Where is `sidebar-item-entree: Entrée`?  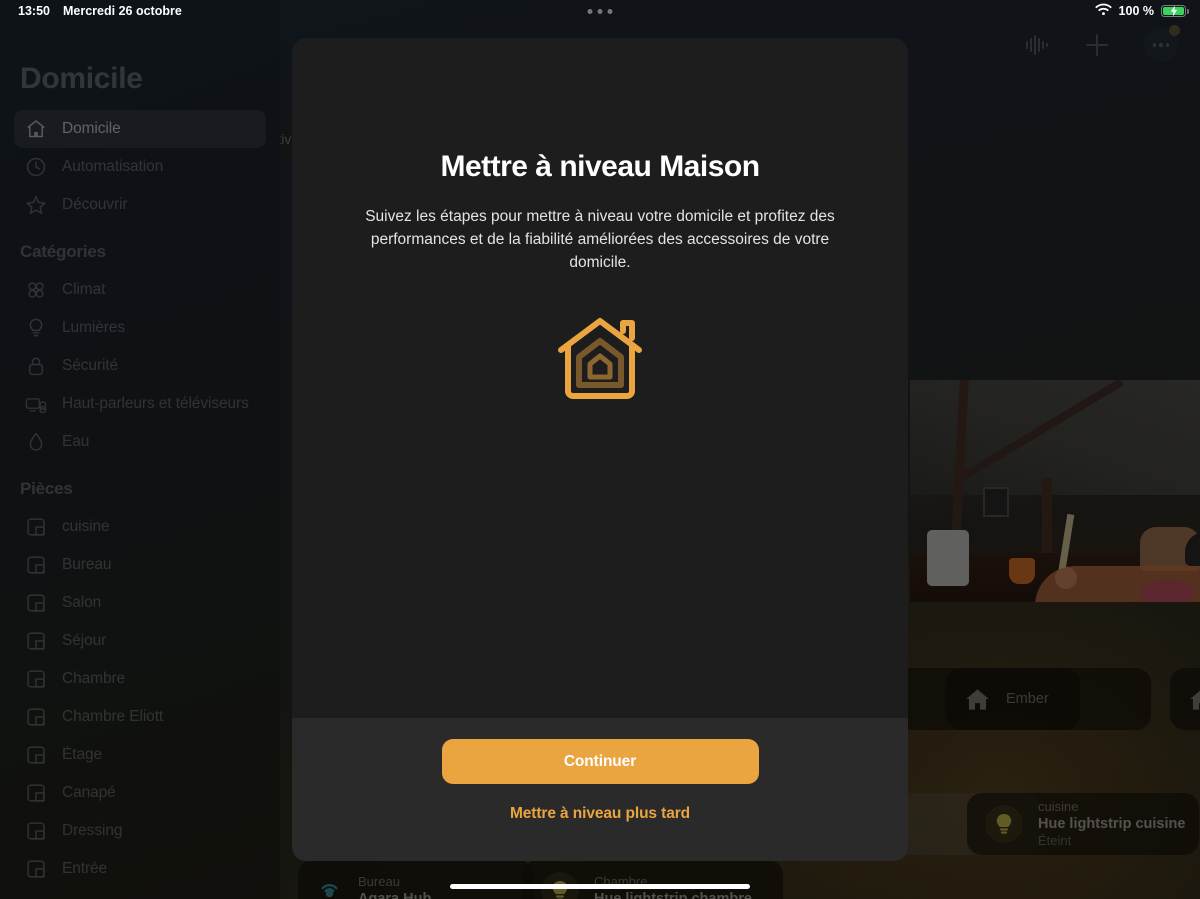
sidebar-item-entree: Entrée is located at coordinates (140, 869).